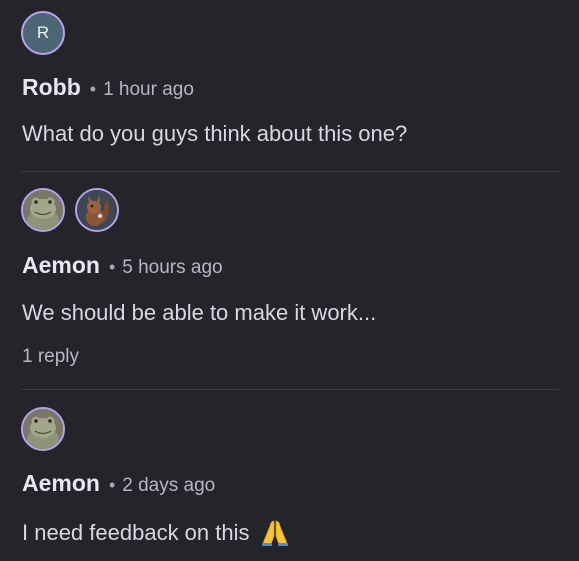 This screenshot has height=561, width=579. What do you see at coordinates (51, 87) in the screenshot?
I see `author-name: Robb` at bounding box center [51, 87].